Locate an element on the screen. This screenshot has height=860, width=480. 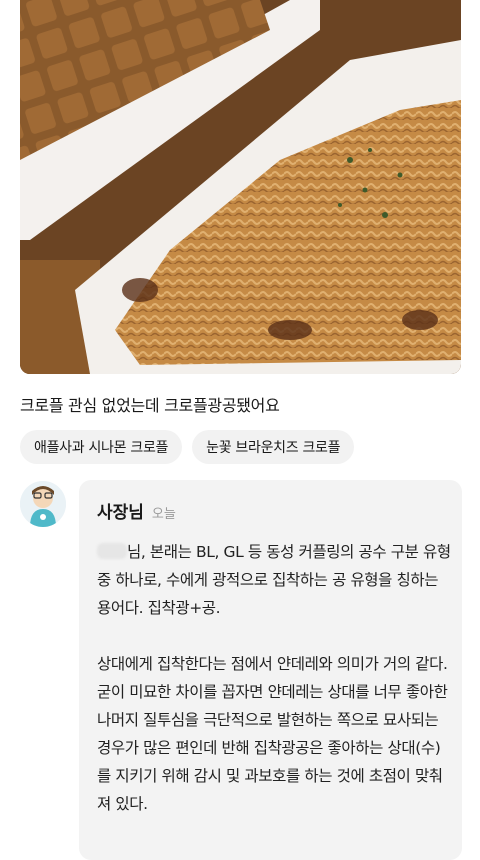
menu-tag: 눈꽃 브라운치즈 크로플 is located at coordinates (273, 447).